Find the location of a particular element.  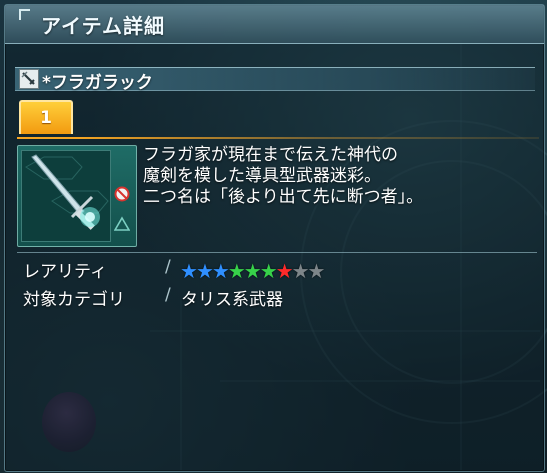

category-label: 対象カテゴリ is located at coordinates (74, 300).